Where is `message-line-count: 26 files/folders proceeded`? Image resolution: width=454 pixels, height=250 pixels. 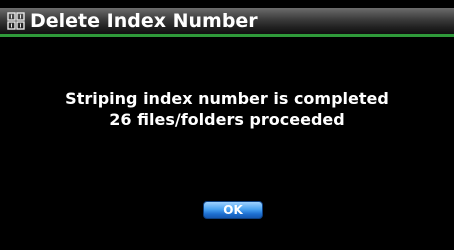 message-line-count: 26 files/folders proceeded is located at coordinates (227, 119).